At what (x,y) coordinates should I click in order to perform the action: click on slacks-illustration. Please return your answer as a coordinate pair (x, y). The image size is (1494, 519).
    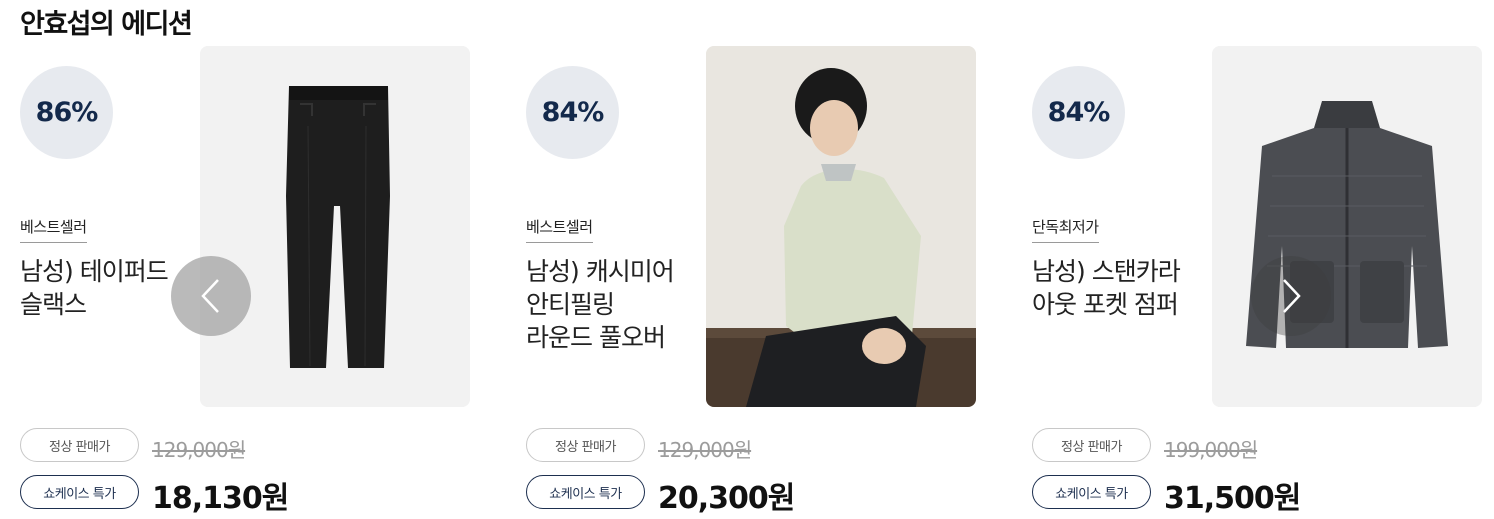
    Looking at the image, I should click on (335, 226).